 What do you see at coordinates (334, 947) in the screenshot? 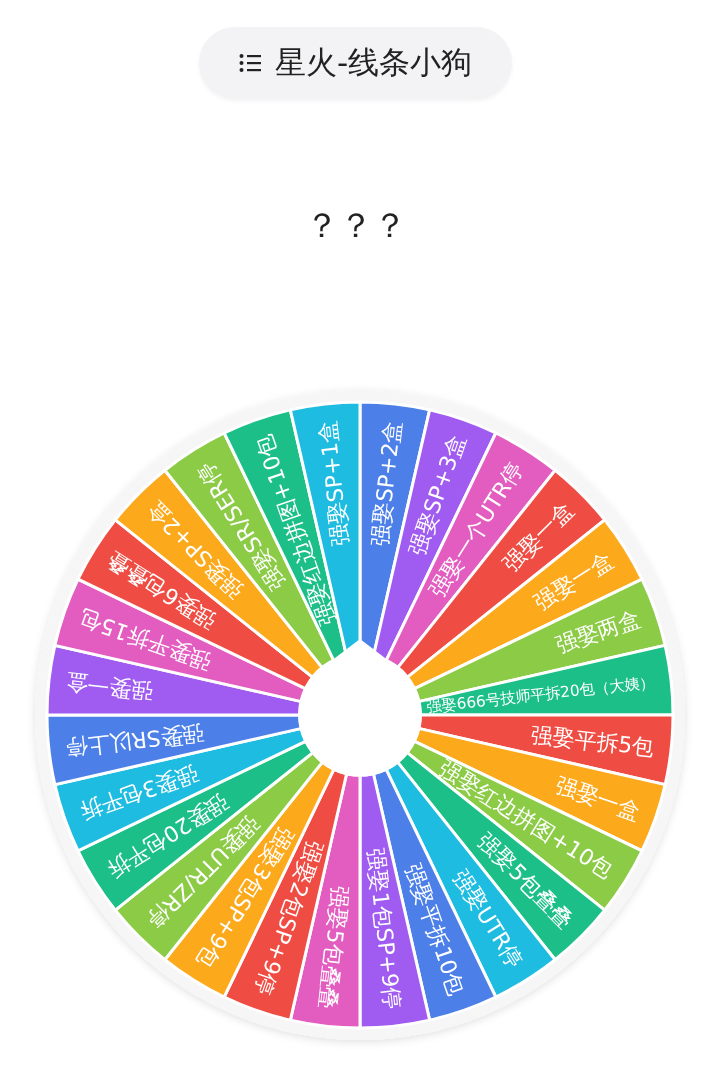
I see `segment-label: 强娶5包叠叠` at bounding box center [334, 947].